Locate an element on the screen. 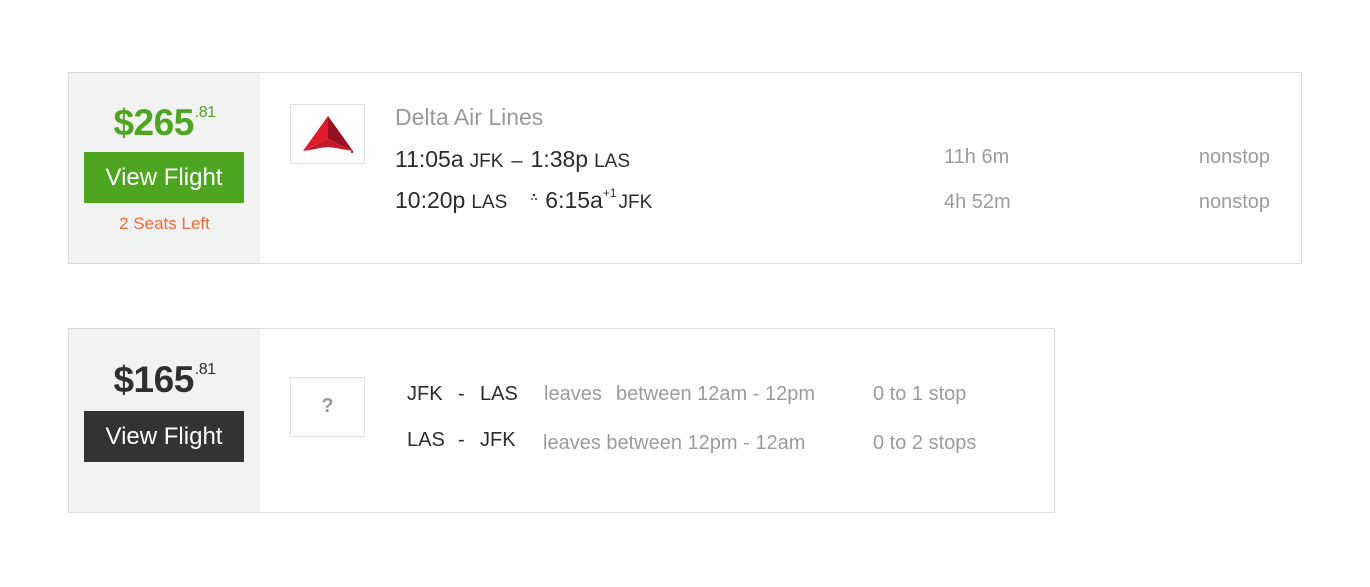  price: $165.81 is located at coordinates (164, 380).